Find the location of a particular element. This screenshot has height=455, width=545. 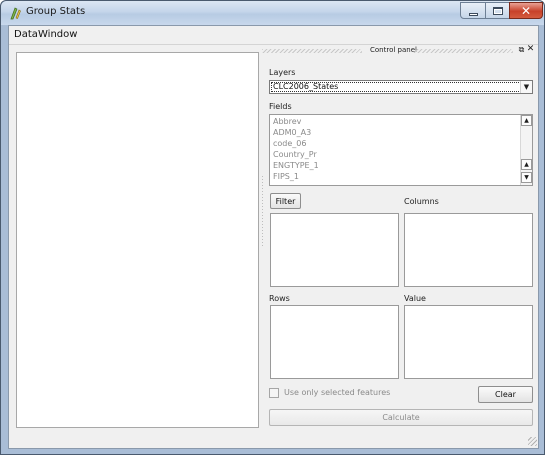

minimize-icon is located at coordinates (473, 14).